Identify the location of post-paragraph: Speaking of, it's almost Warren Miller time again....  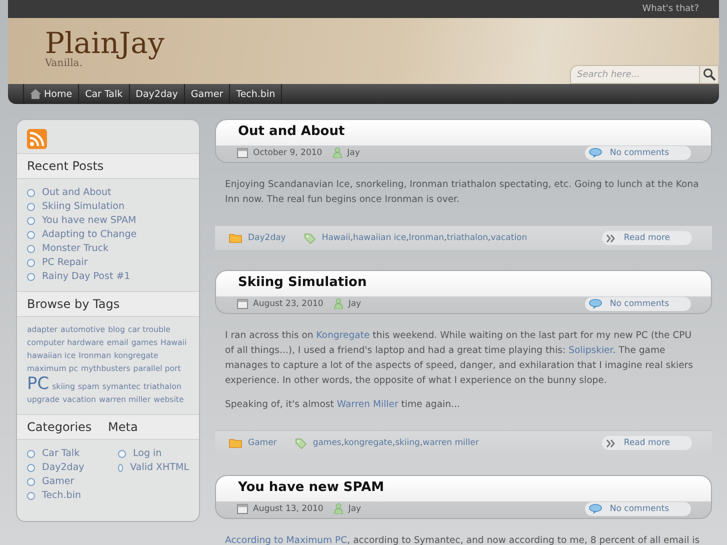
(343, 405).